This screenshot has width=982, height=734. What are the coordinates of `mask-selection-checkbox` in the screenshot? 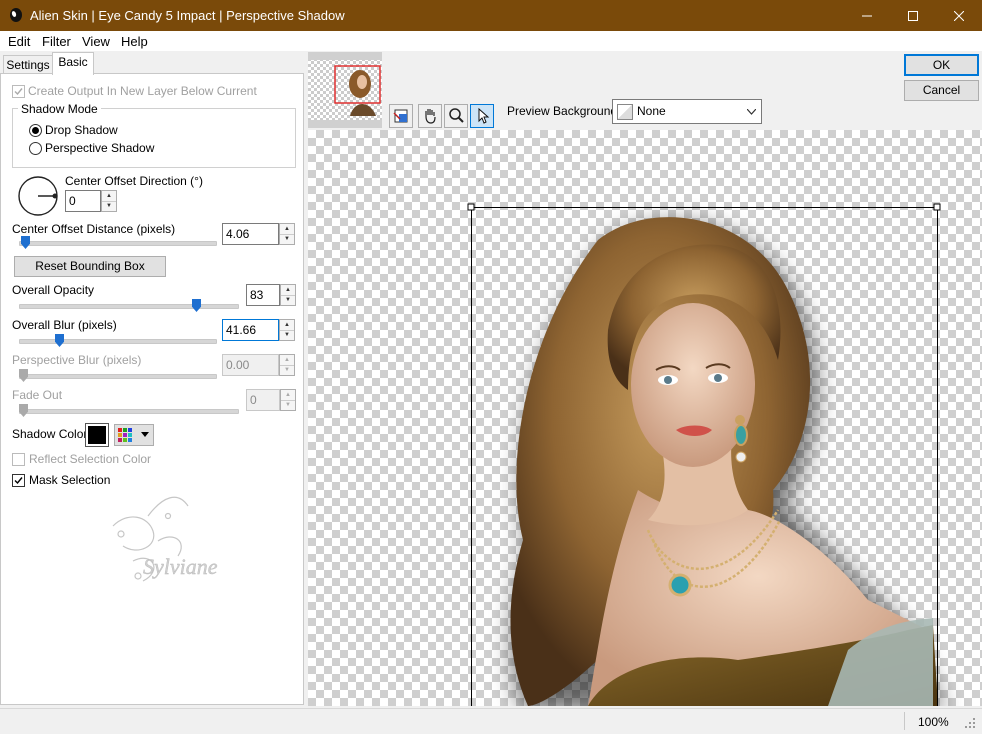 It's located at (18, 480).